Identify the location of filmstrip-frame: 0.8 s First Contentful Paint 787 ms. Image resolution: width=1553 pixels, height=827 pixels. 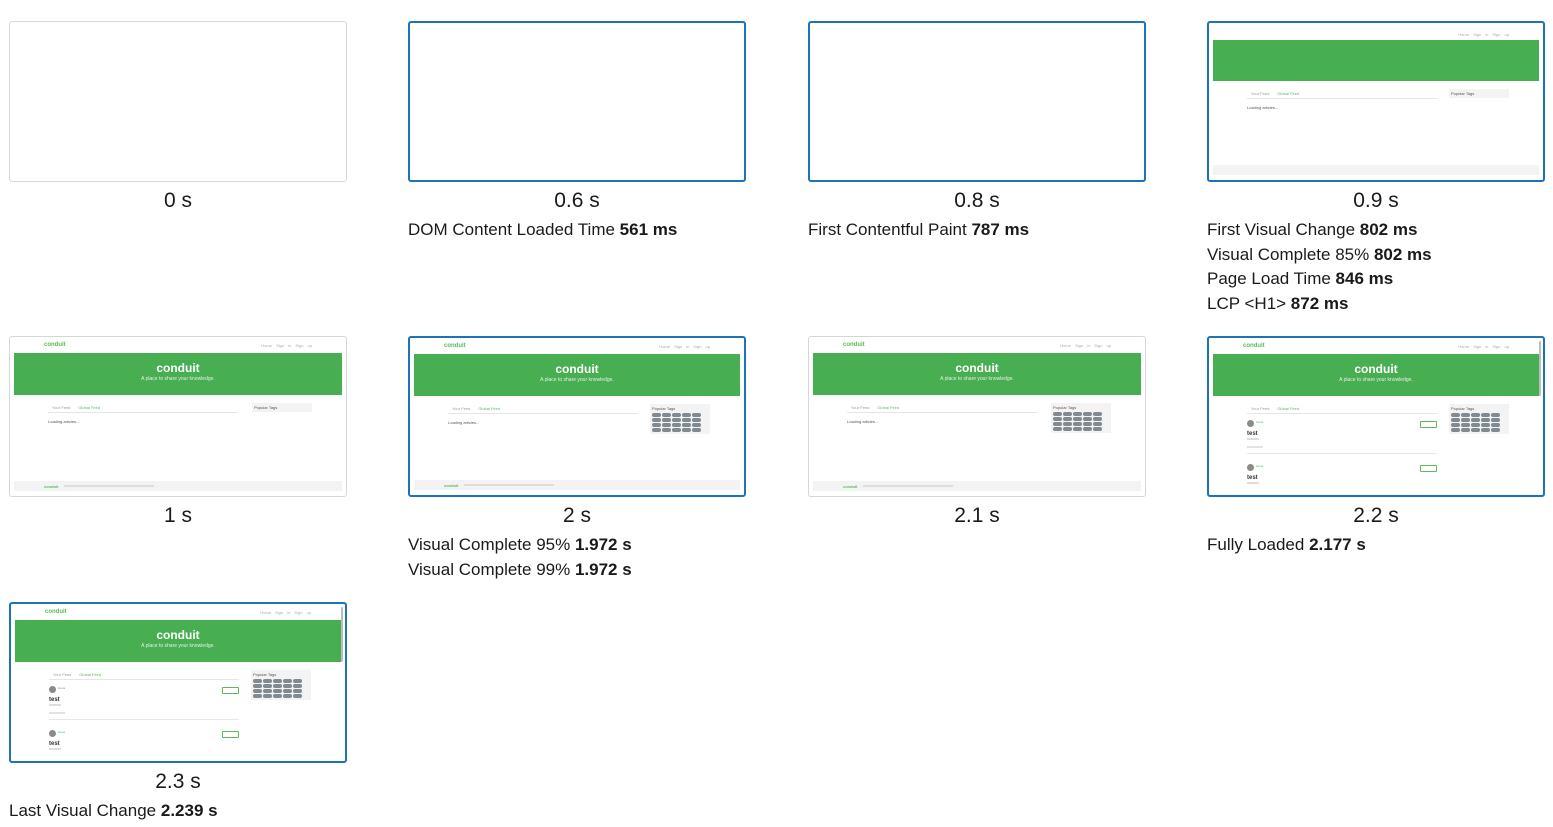
(977, 132).